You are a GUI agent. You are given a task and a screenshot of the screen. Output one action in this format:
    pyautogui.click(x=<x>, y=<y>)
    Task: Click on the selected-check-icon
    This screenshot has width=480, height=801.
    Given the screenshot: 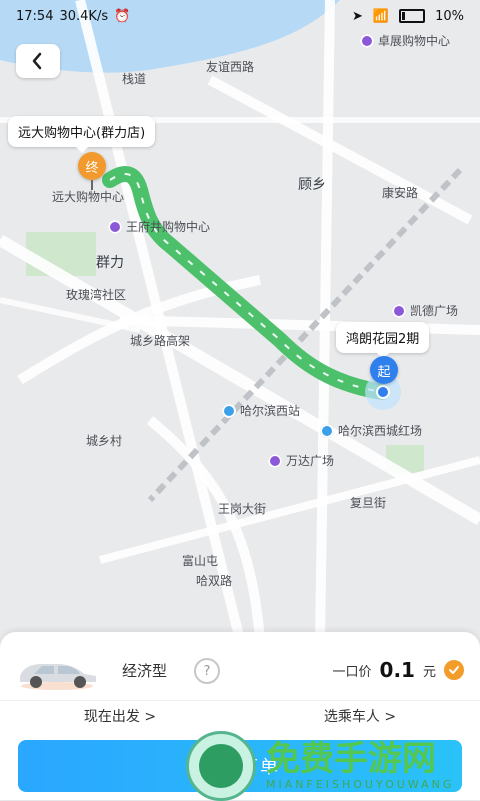 What is the action you would take?
    pyautogui.click(x=454, y=670)
    